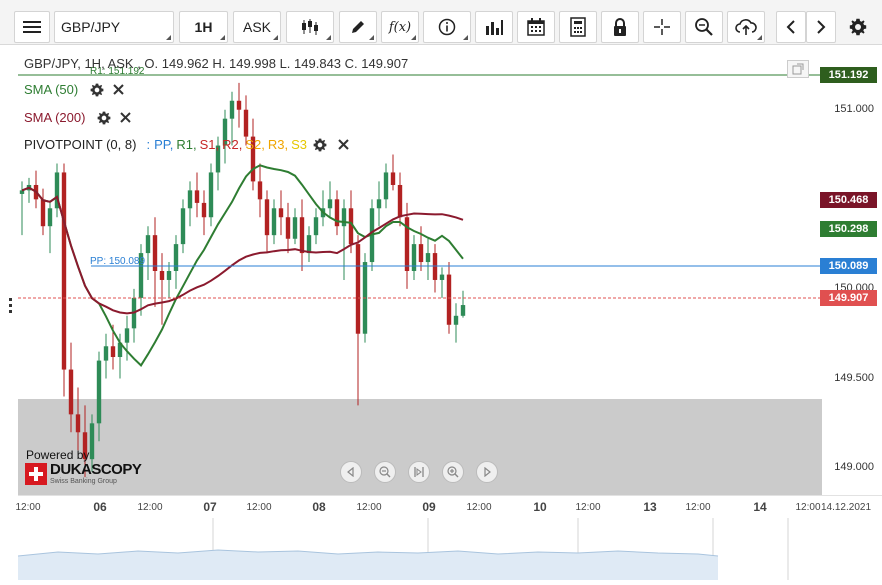 Image resolution: width=882 pixels, height=585 pixels. I want to click on last-price-tag: 149.907, so click(848, 298).